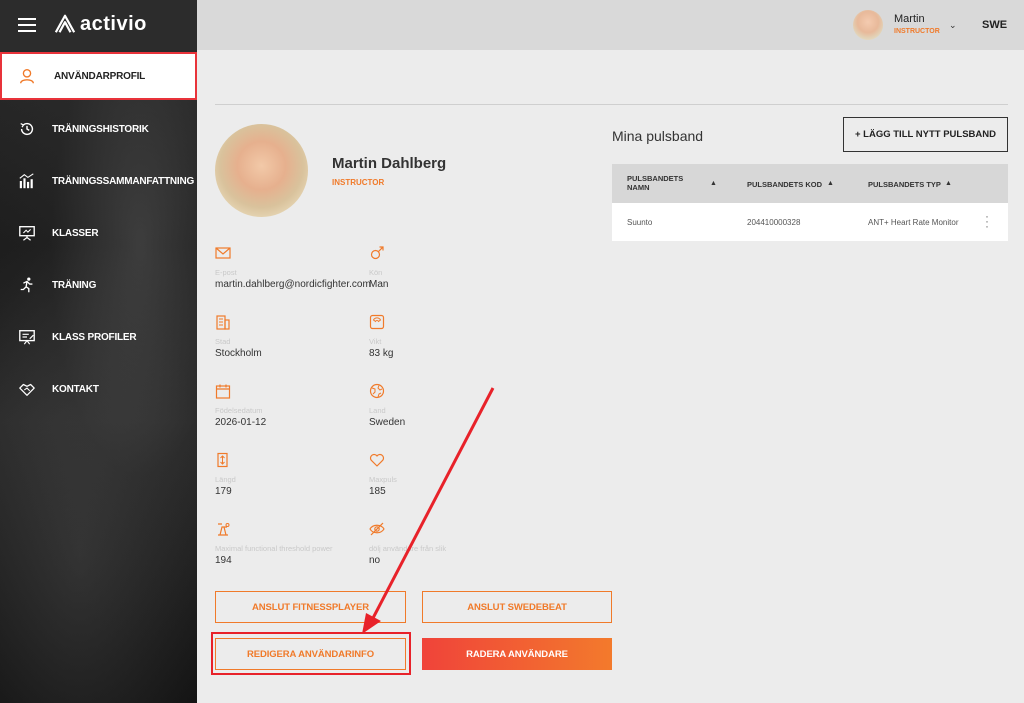 The height and width of the screenshot is (703, 1024). Describe the element at coordinates (610, 25) in the screenshot. I see `top-header: Martin INSTRUCTOR ⌄ SWE` at that location.